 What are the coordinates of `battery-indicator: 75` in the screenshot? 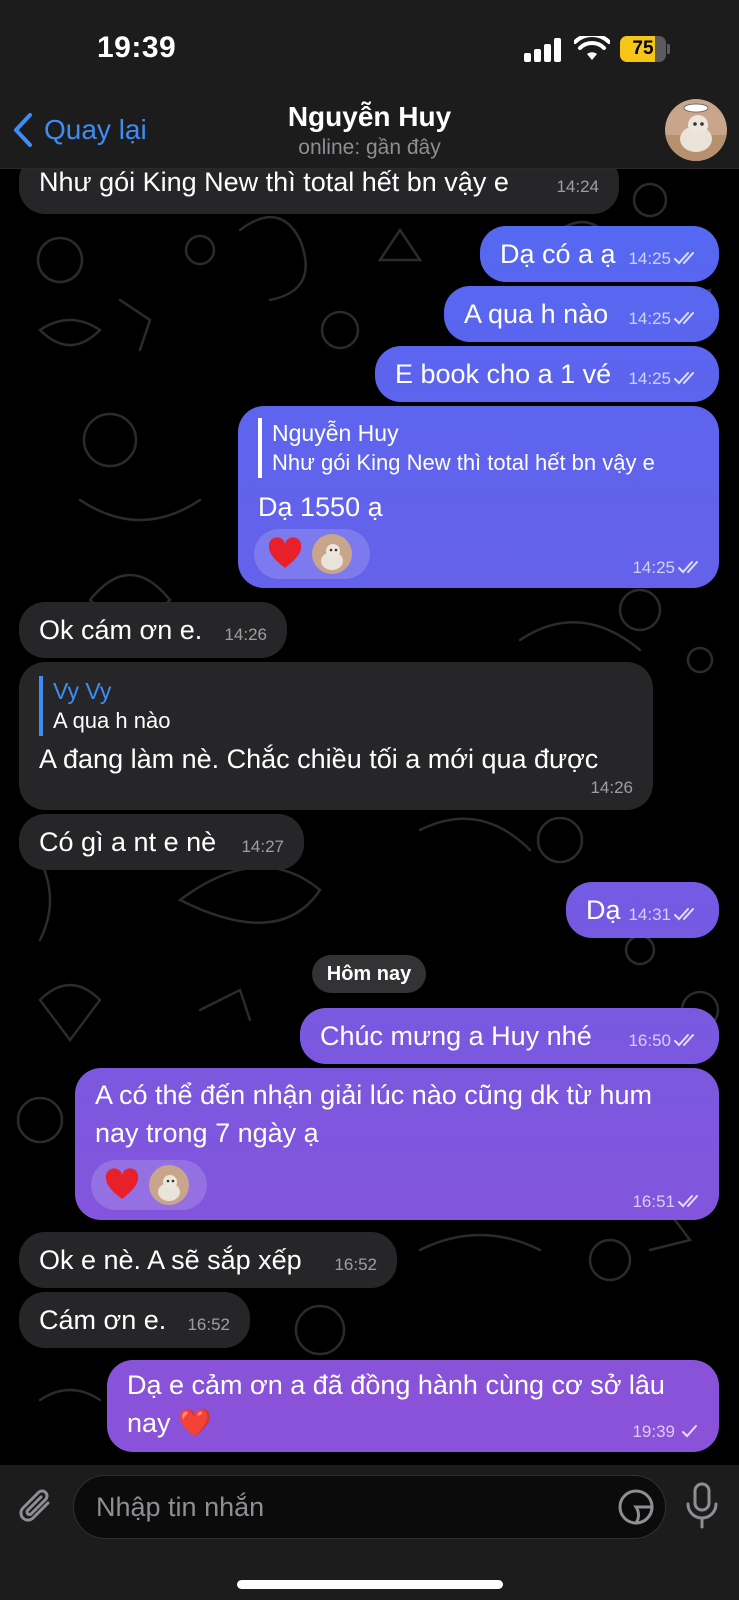 It's located at (645, 49).